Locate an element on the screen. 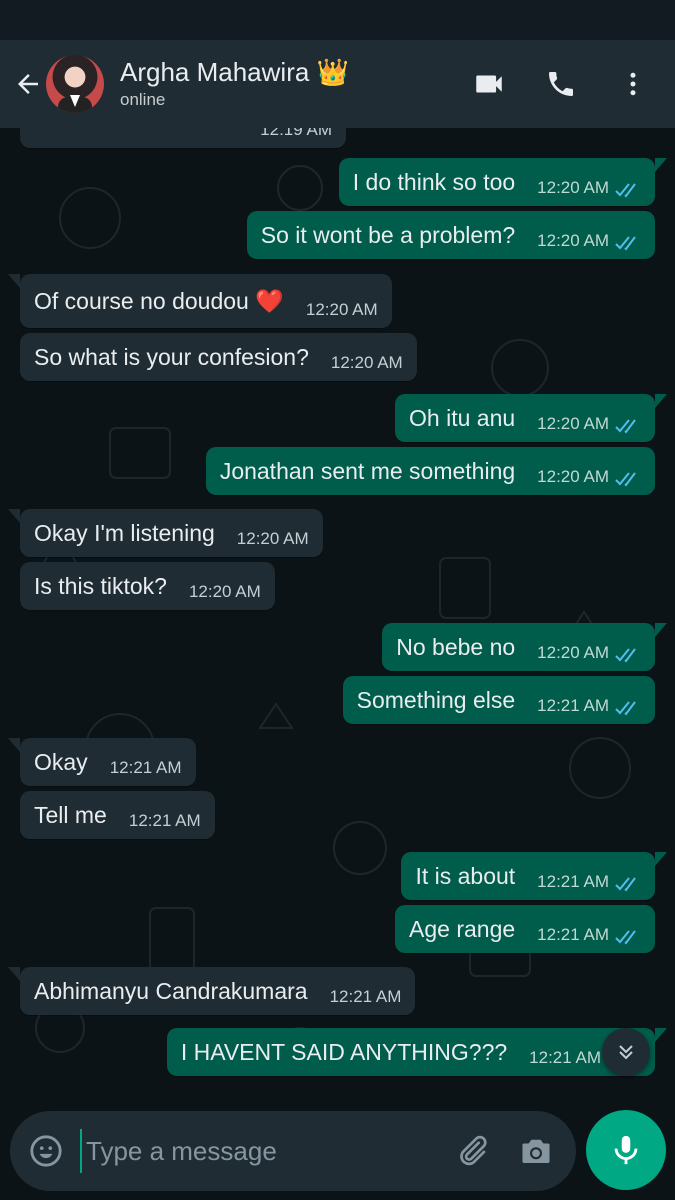  emoji-icon is located at coordinates (46, 1151).